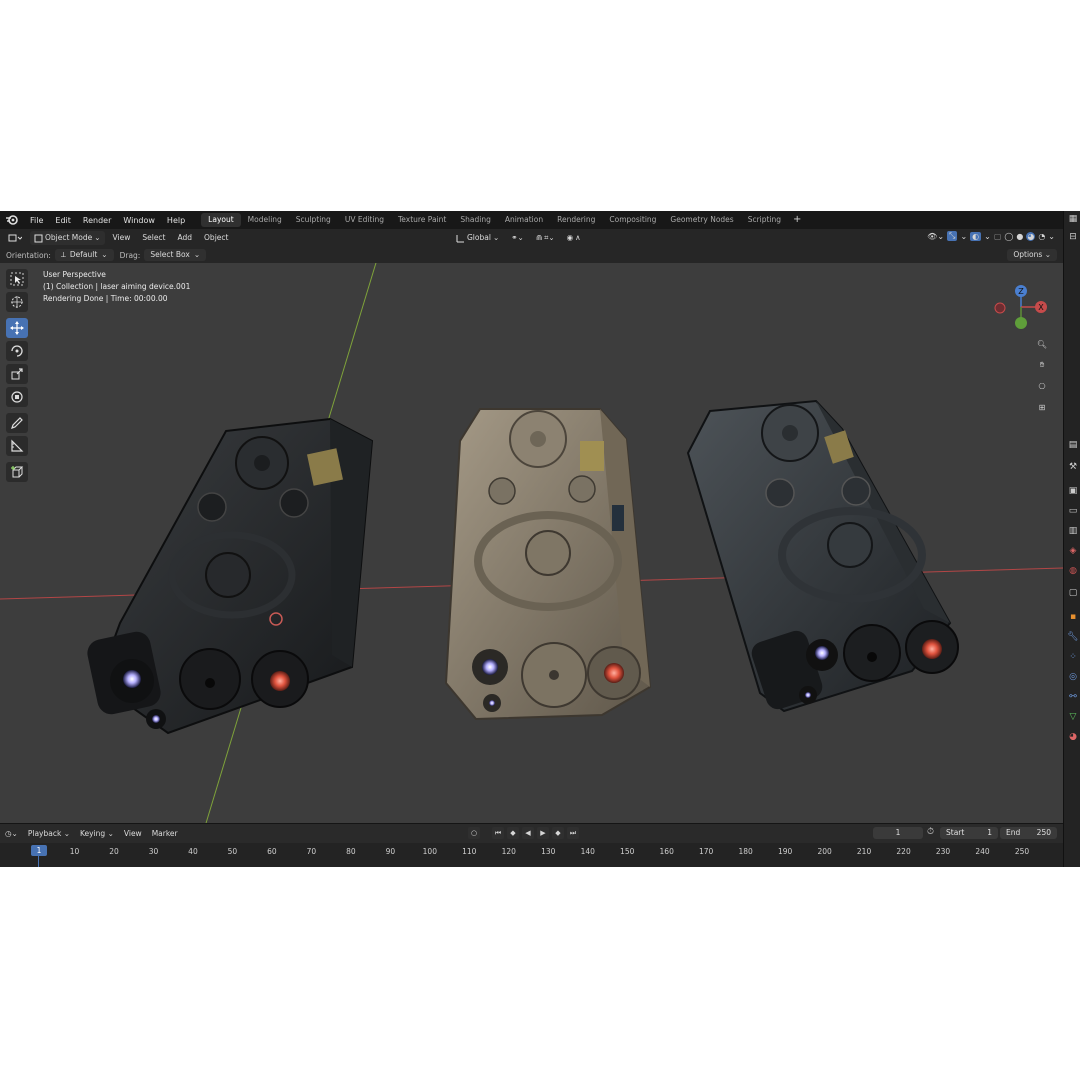 The image size is (1080, 1080). What do you see at coordinates (543, 833) in the screenshot?
I see `play-button: ▶` at bounding box center [543, 833].